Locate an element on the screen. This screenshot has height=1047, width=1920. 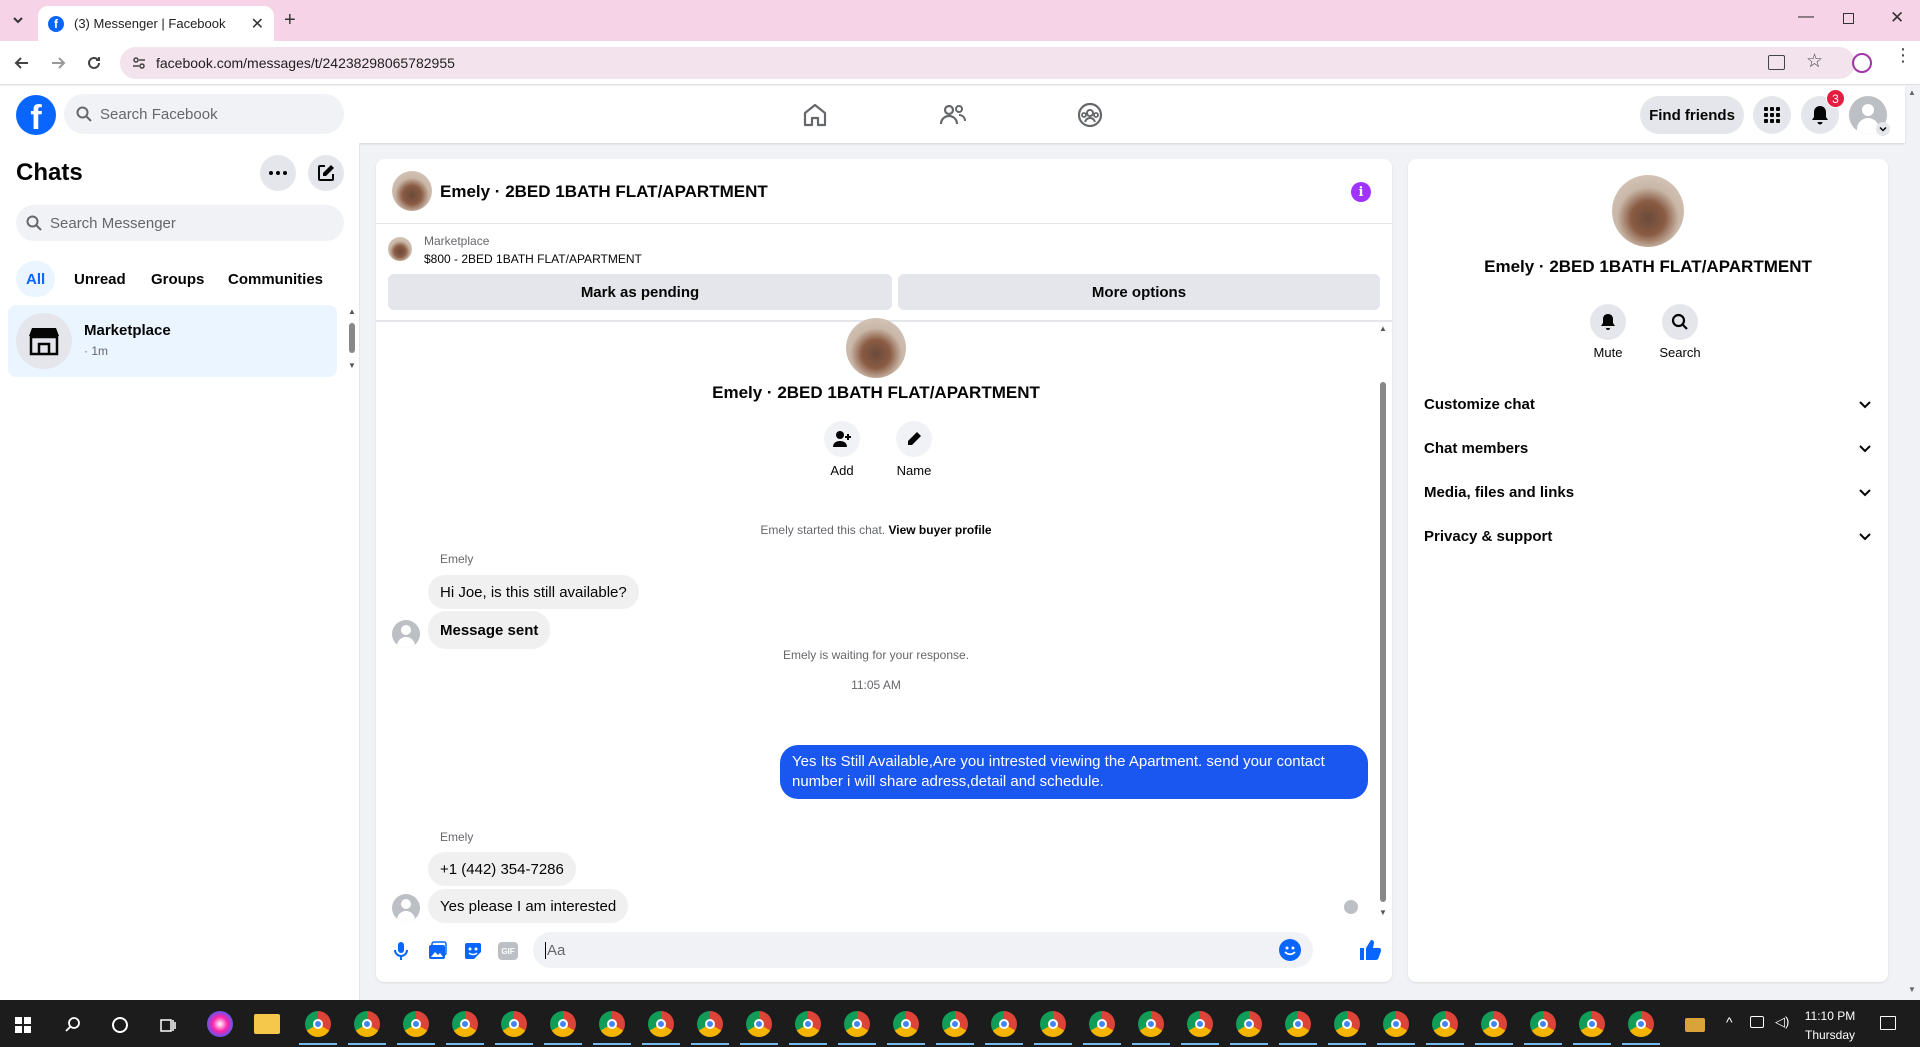
emoji-icon is located at coordinates (1290, 950).